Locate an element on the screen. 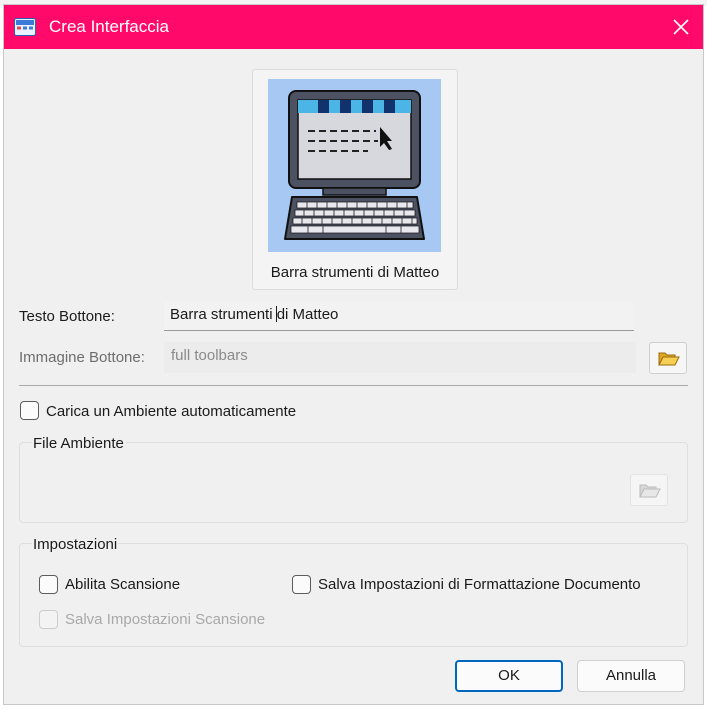 The image size is (707, 709). button-text-input: Barra strumenti di Matteo is located at coordinates (399, 316).